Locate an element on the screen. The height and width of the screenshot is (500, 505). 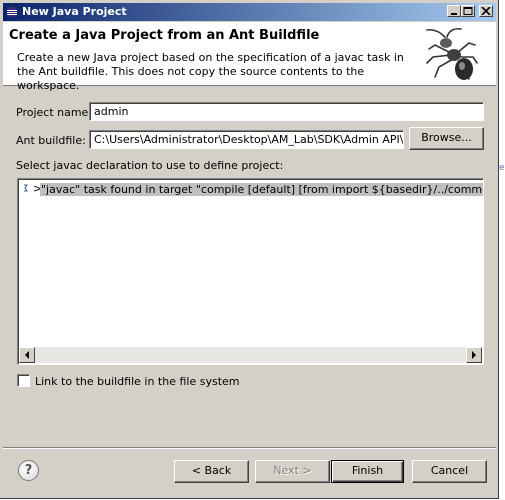
close-button is located at coordinates (486, 11).